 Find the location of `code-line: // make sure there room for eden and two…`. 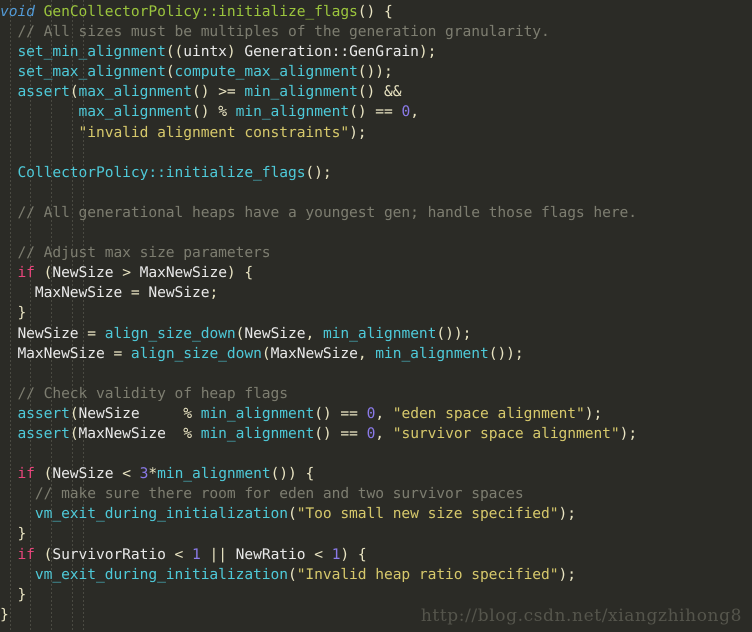

code-line: // make sure there room for eden and two… is located at coordinates (318, 494).